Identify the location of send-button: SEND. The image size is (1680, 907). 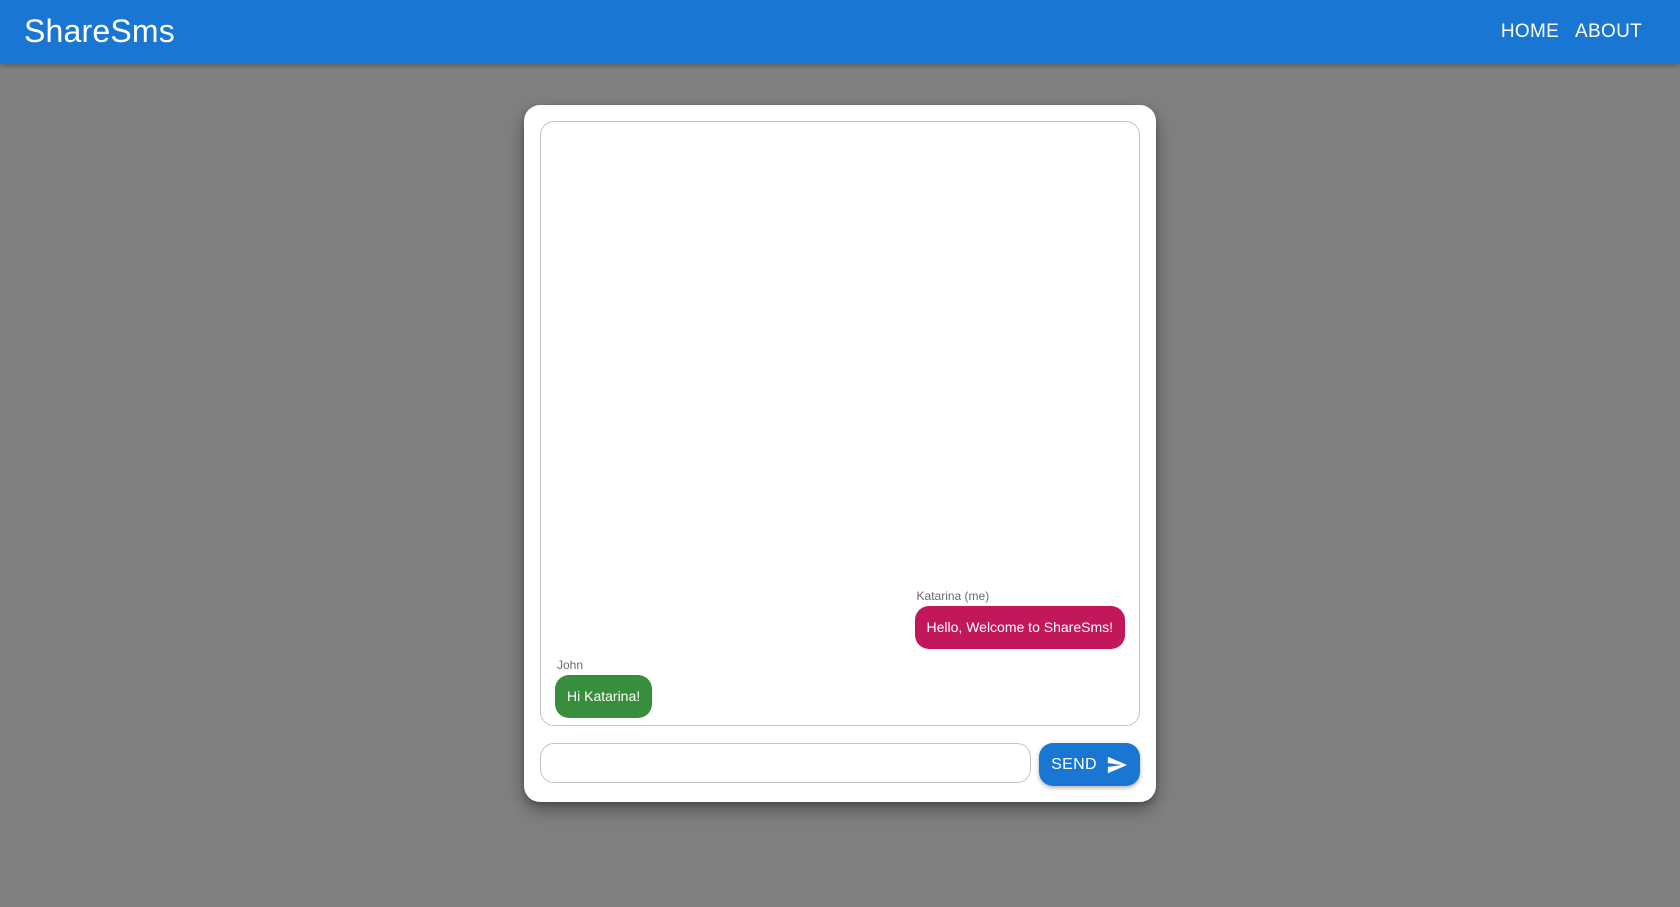
(1089, 764).